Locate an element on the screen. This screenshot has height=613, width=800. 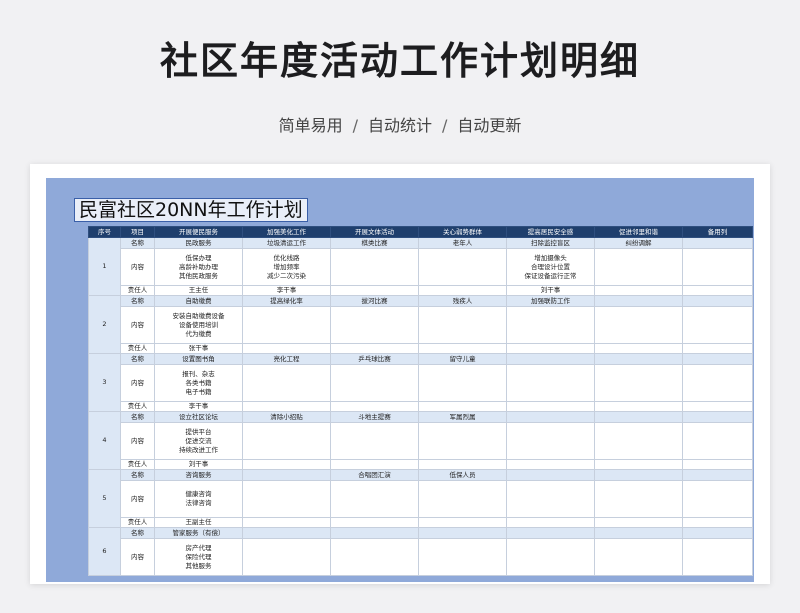
name-cell: 斗地主提赛 is located at coordinates (374, 417).